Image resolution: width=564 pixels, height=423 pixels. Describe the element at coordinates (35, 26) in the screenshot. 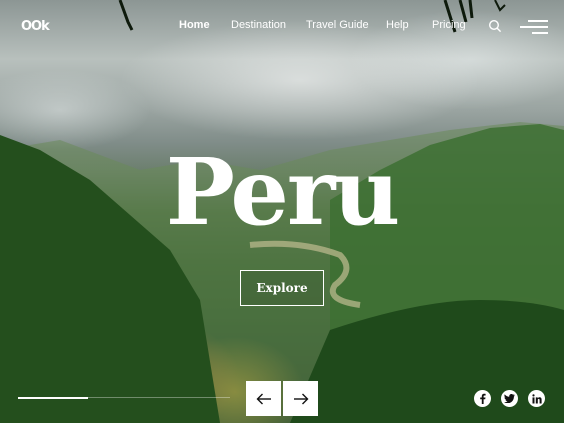

I see `brand-logo: OOk` at that location.